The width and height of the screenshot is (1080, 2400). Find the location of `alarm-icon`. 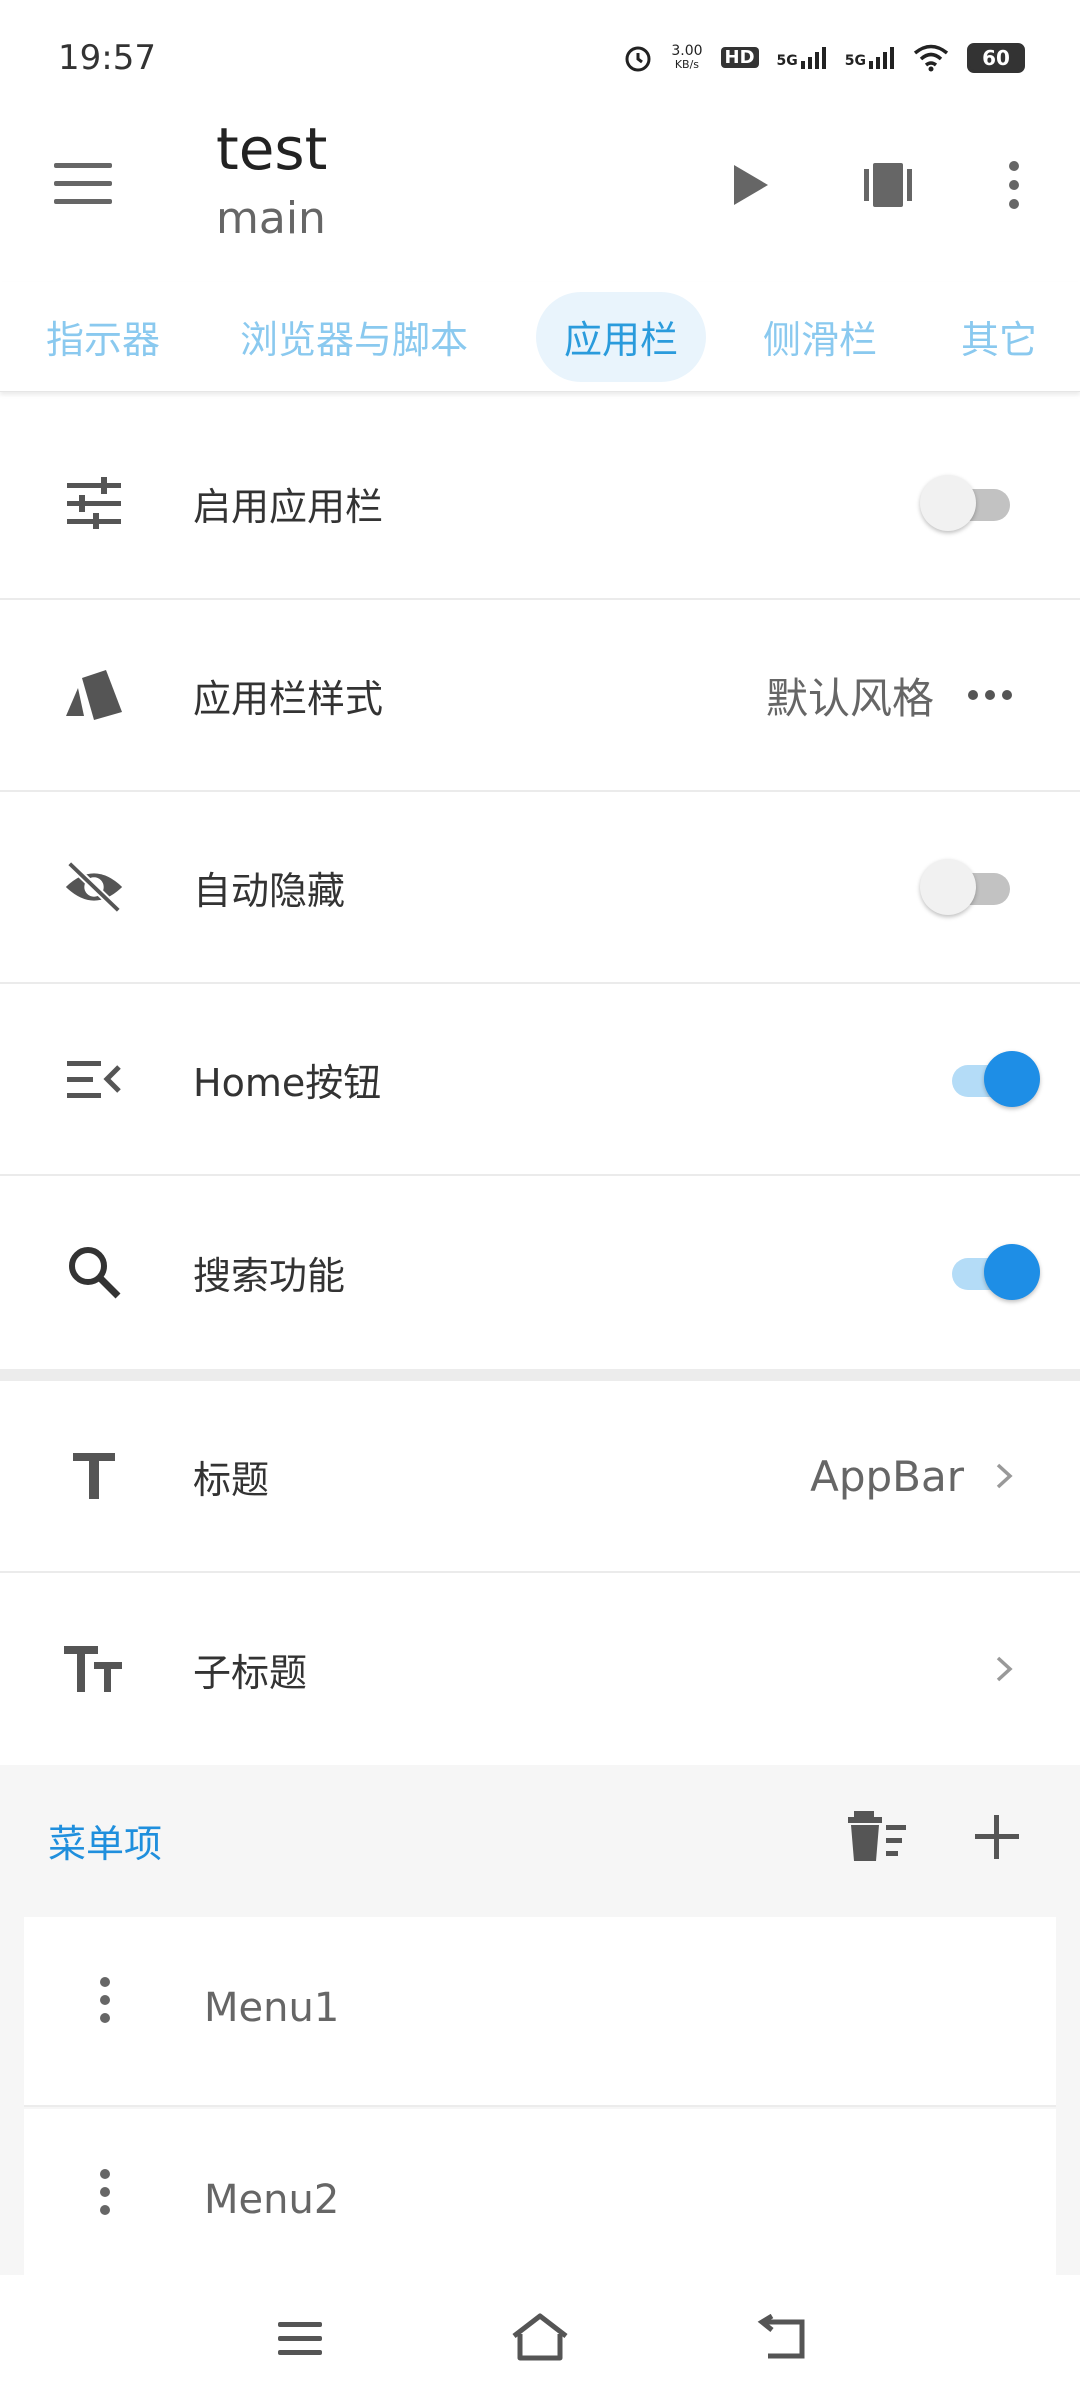

alarm-icon is located at coordinates (638, 58).